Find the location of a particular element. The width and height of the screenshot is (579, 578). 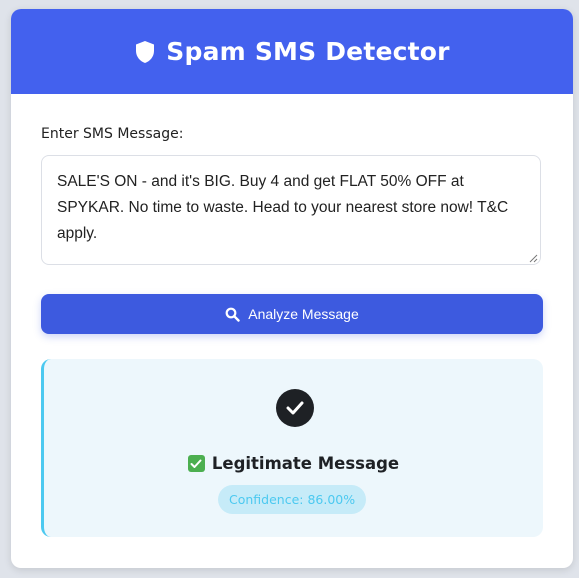

confidence-badge: Confidence: 86.00% is located at coordinates (292, 499).